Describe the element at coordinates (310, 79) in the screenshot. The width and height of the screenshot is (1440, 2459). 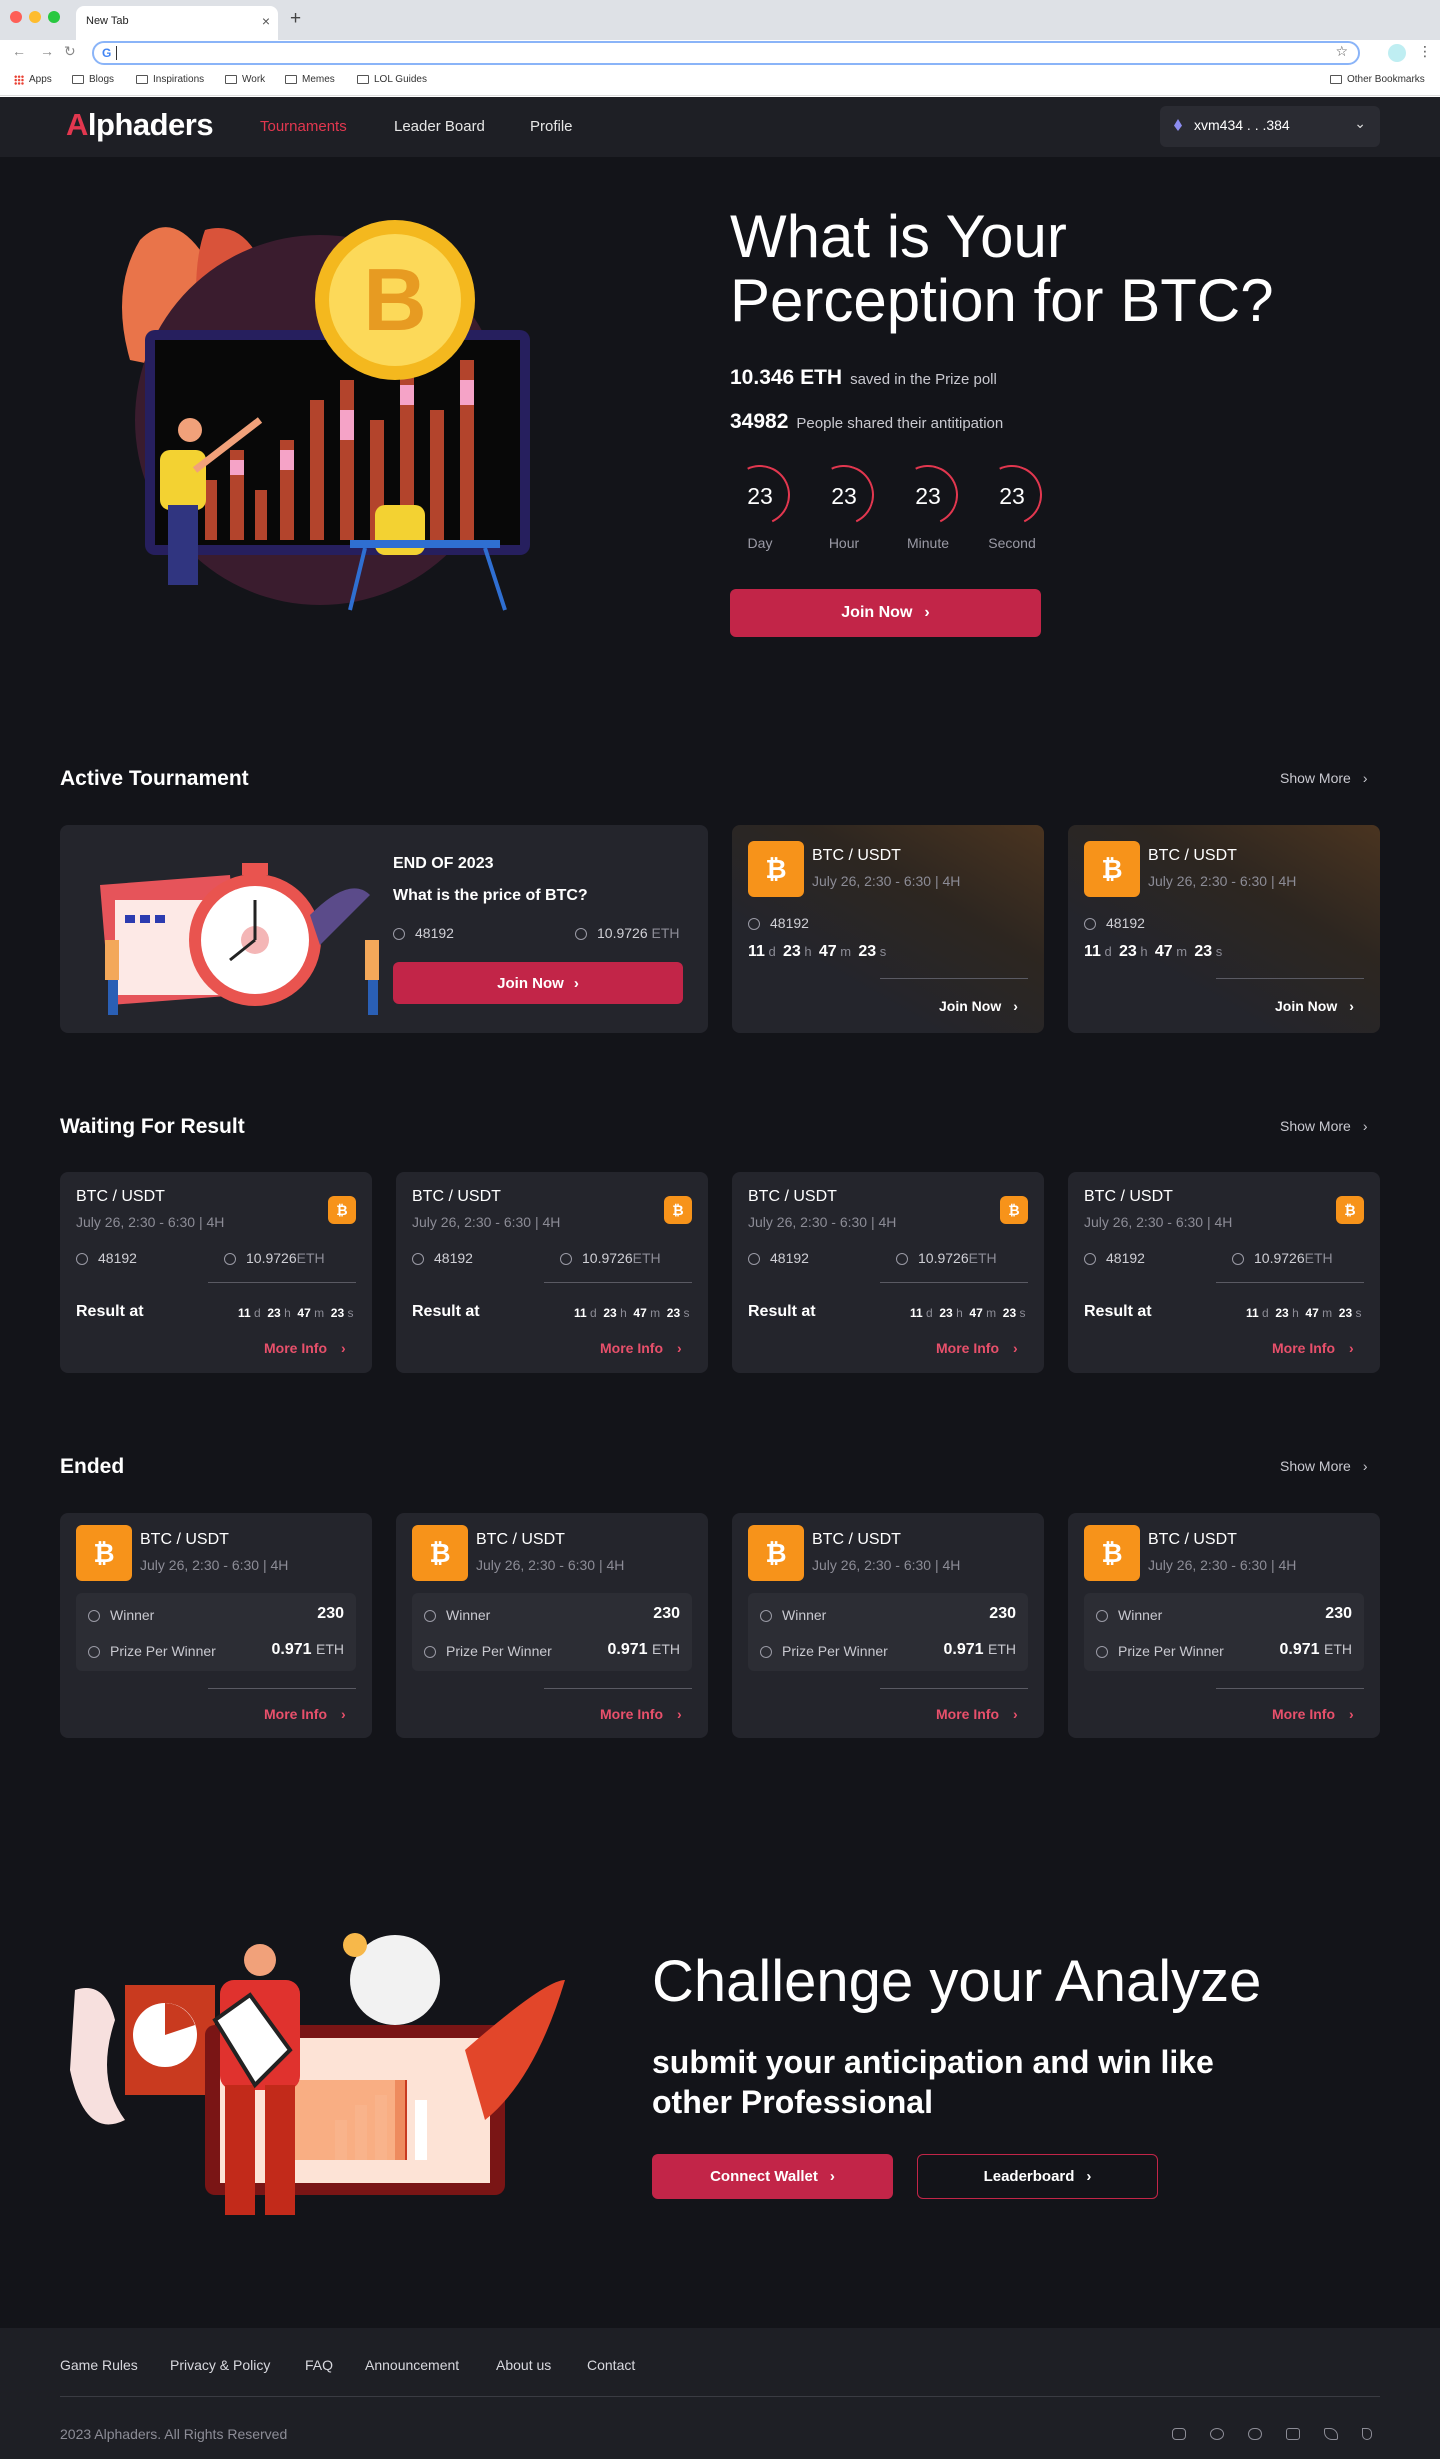
I see `bookmark-memes: Memes` at that location.